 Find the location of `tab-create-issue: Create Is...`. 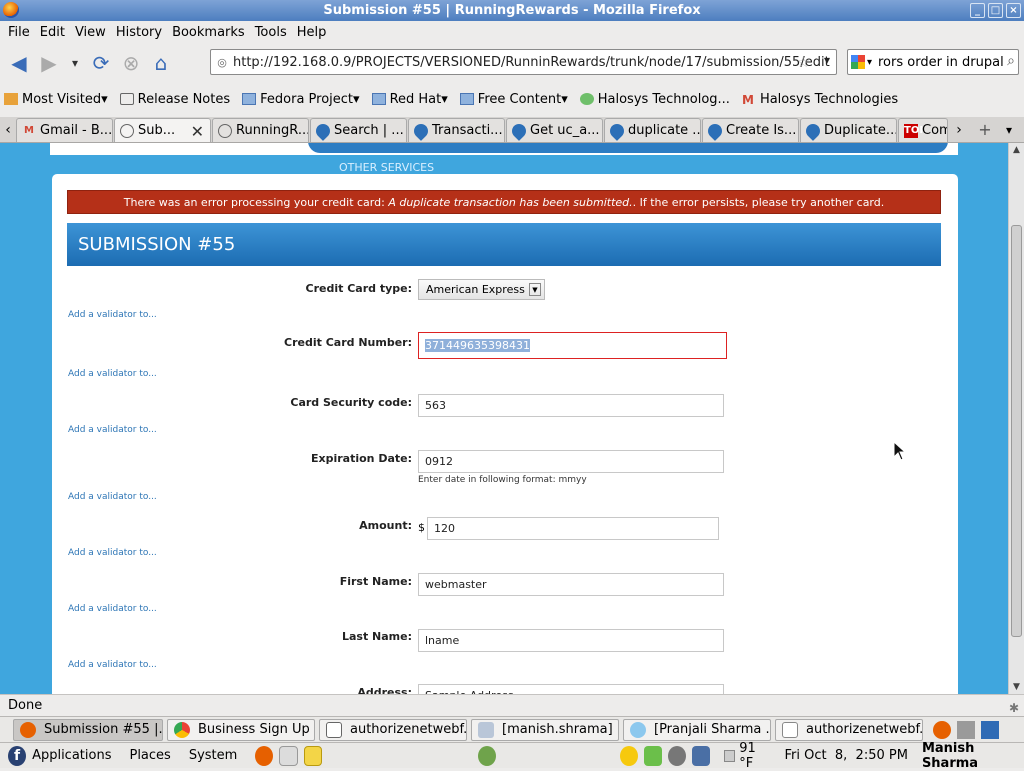

tab-create-issue: Create Is... is located at coordinates (750, 130).